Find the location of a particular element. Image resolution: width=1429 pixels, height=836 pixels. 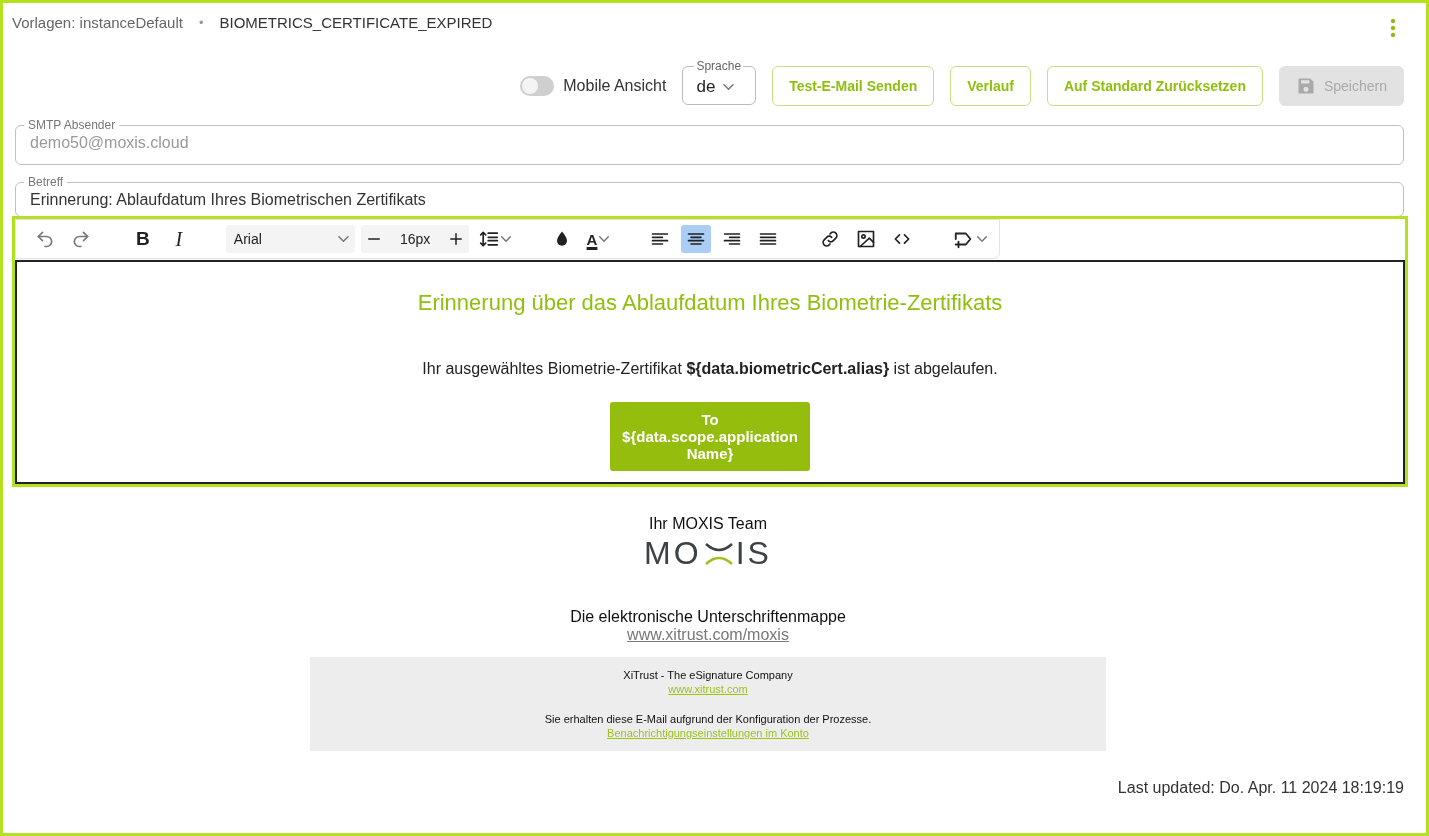

website-link: www.xitrust.com/moxis is located at coordinates (708, 635).